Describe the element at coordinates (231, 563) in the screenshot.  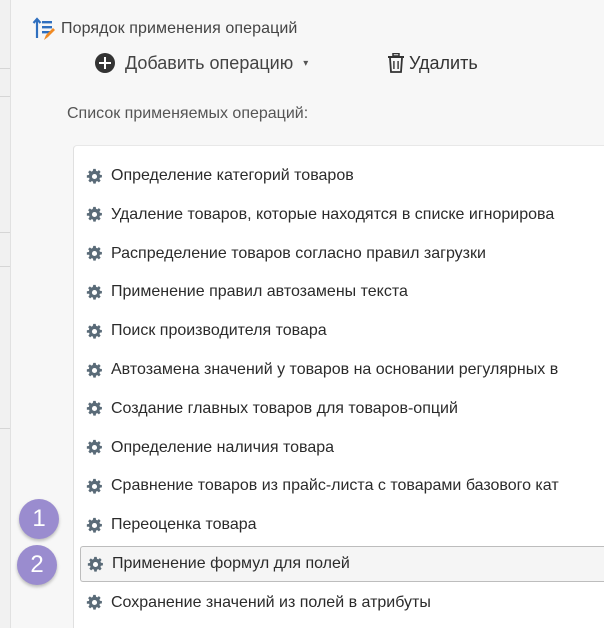
I see `list-item-label: Применение формул для полей` at that location.